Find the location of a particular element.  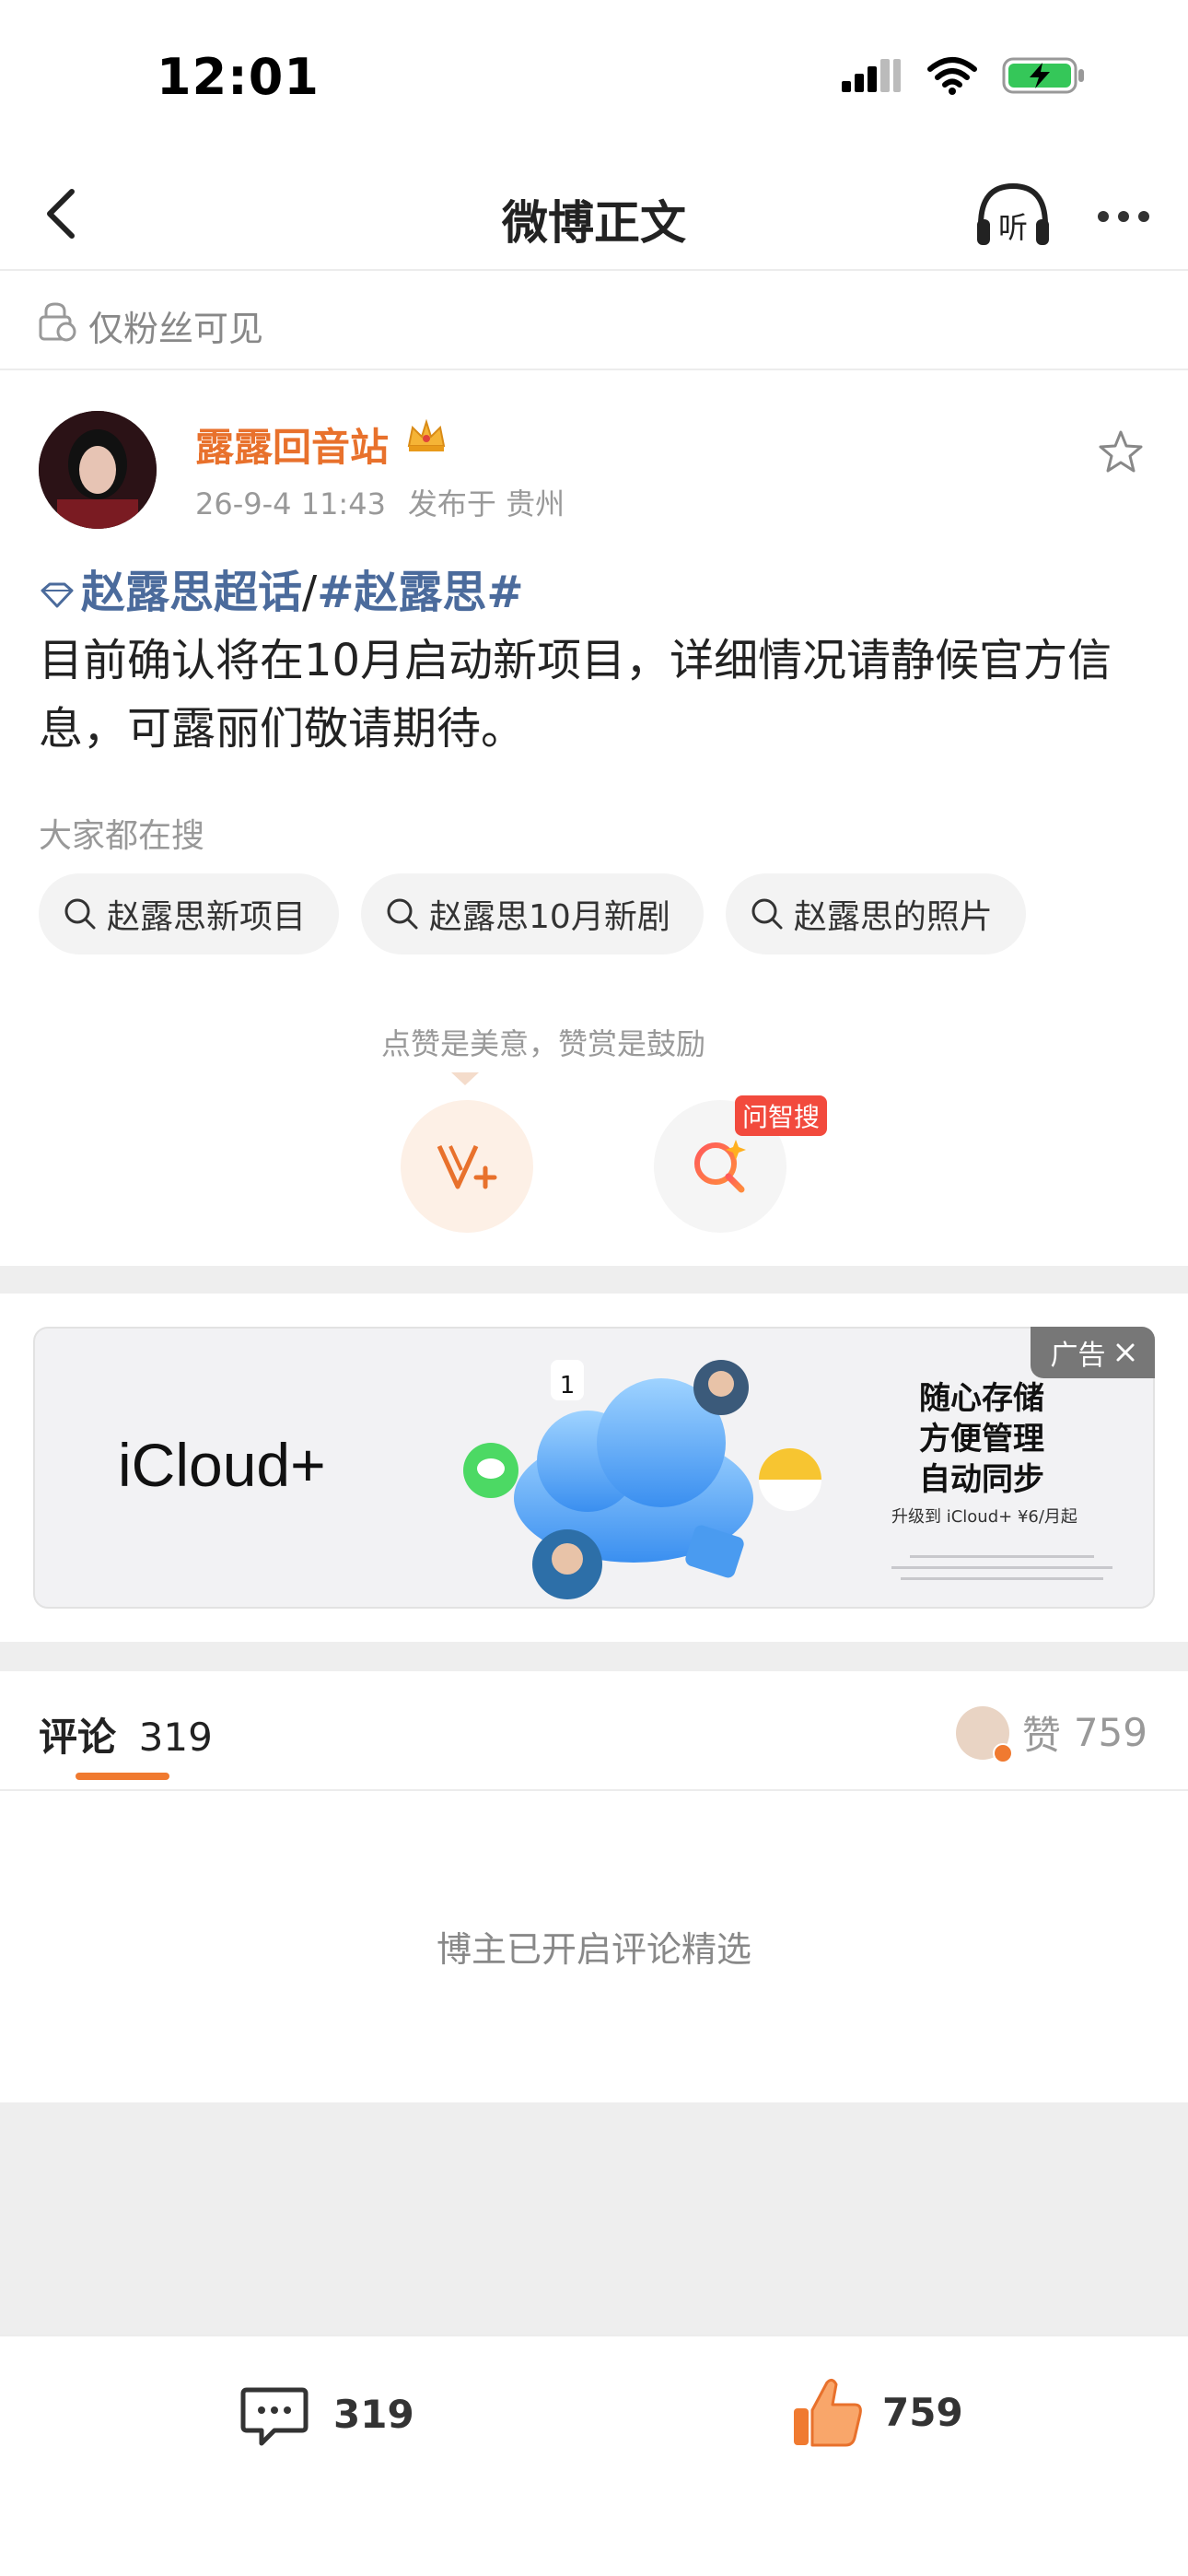

search-chips: 赵露思新项目 赵露思10月新剧 赵露思的照片 is located at coordinates (532, 913).